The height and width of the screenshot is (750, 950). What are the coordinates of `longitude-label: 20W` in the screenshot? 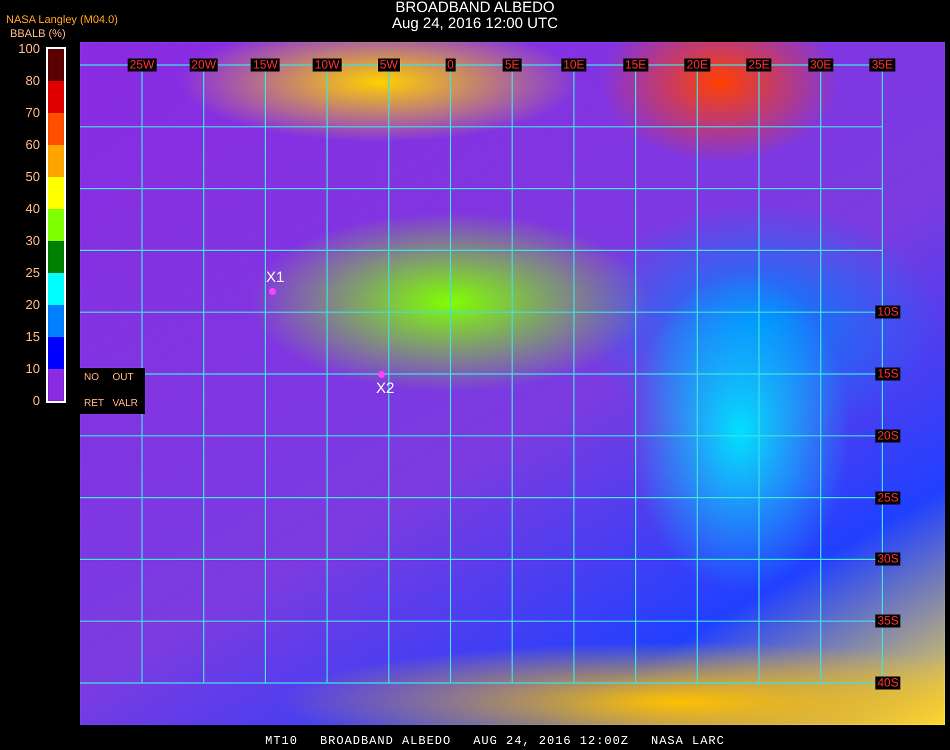 It's located at (203, 65).